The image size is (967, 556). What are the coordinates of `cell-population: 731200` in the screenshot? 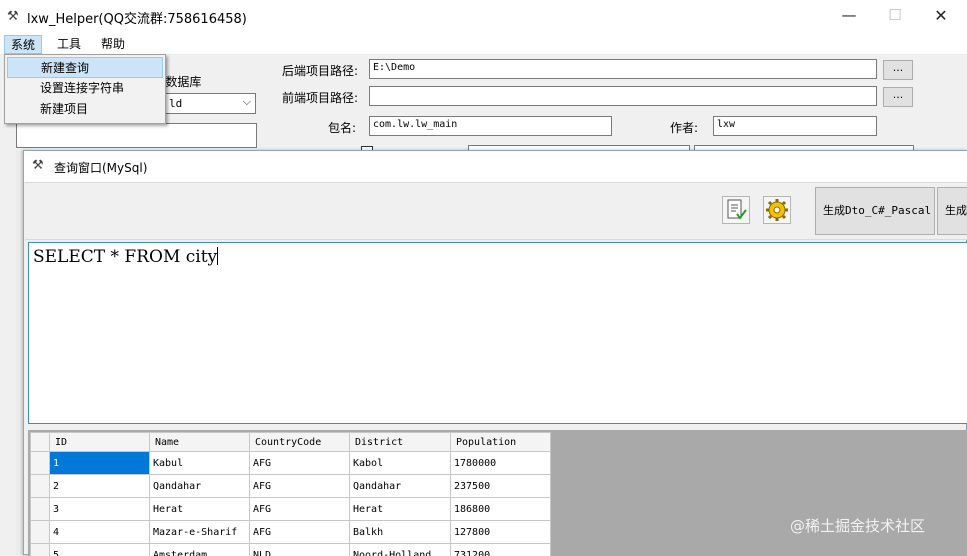 It's located at (501, 550).